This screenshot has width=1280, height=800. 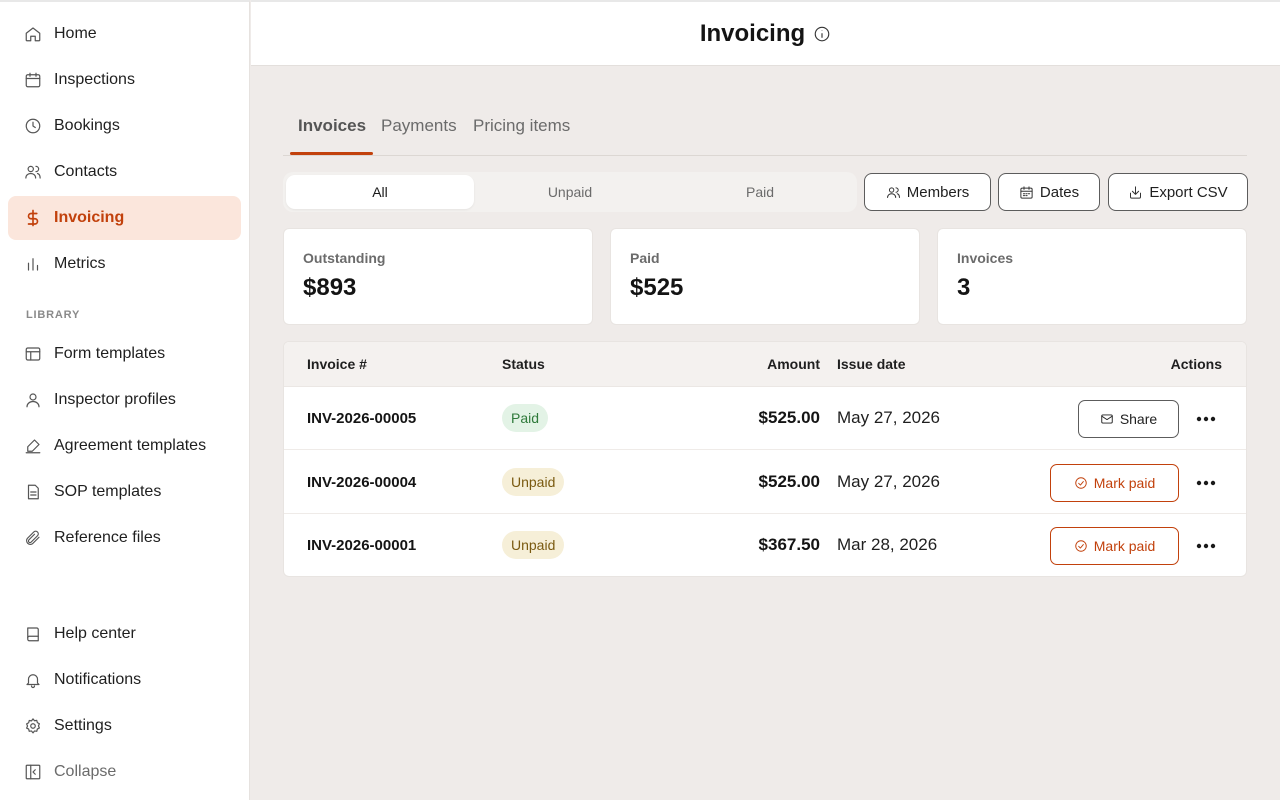 What do you see at coordinates (793, 364) in the screenshot?
I see `column-header-amount: Amount` at bounding box center [793, 364].